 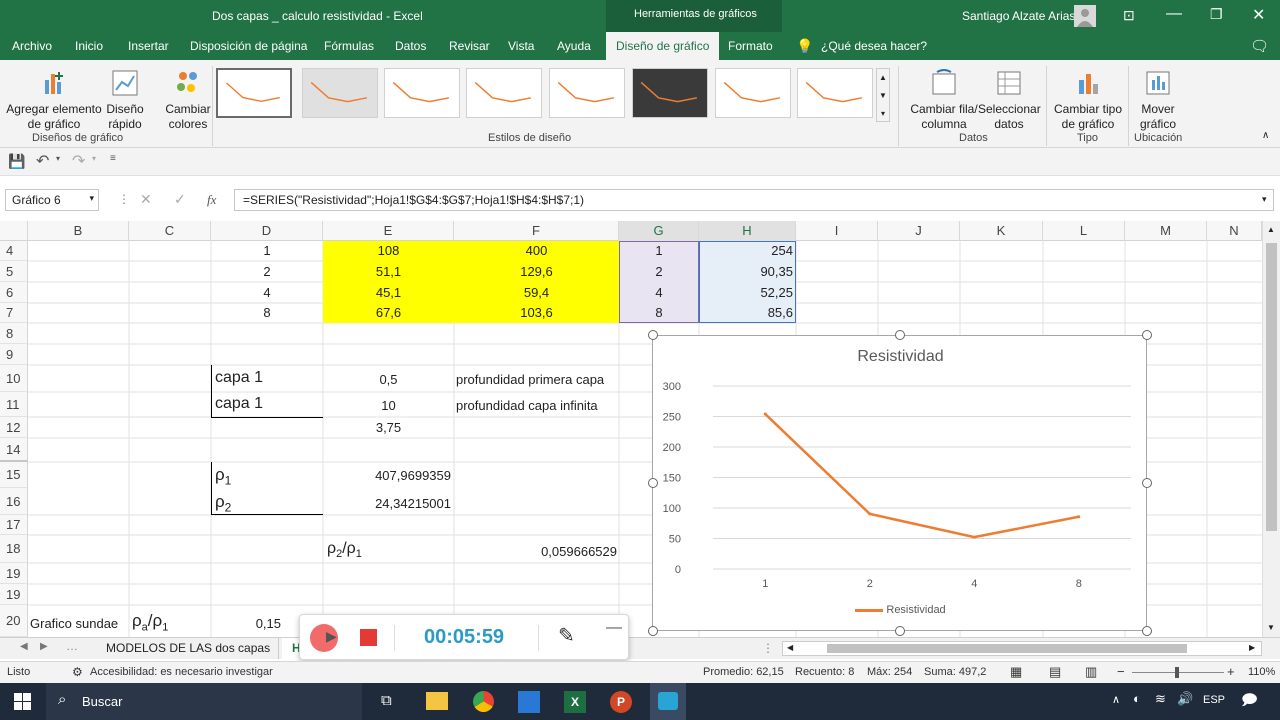 What do you see at coordinates (1084, 231) in the screenshot?
I see `column-header: L` at bounding box center [1084, 231].